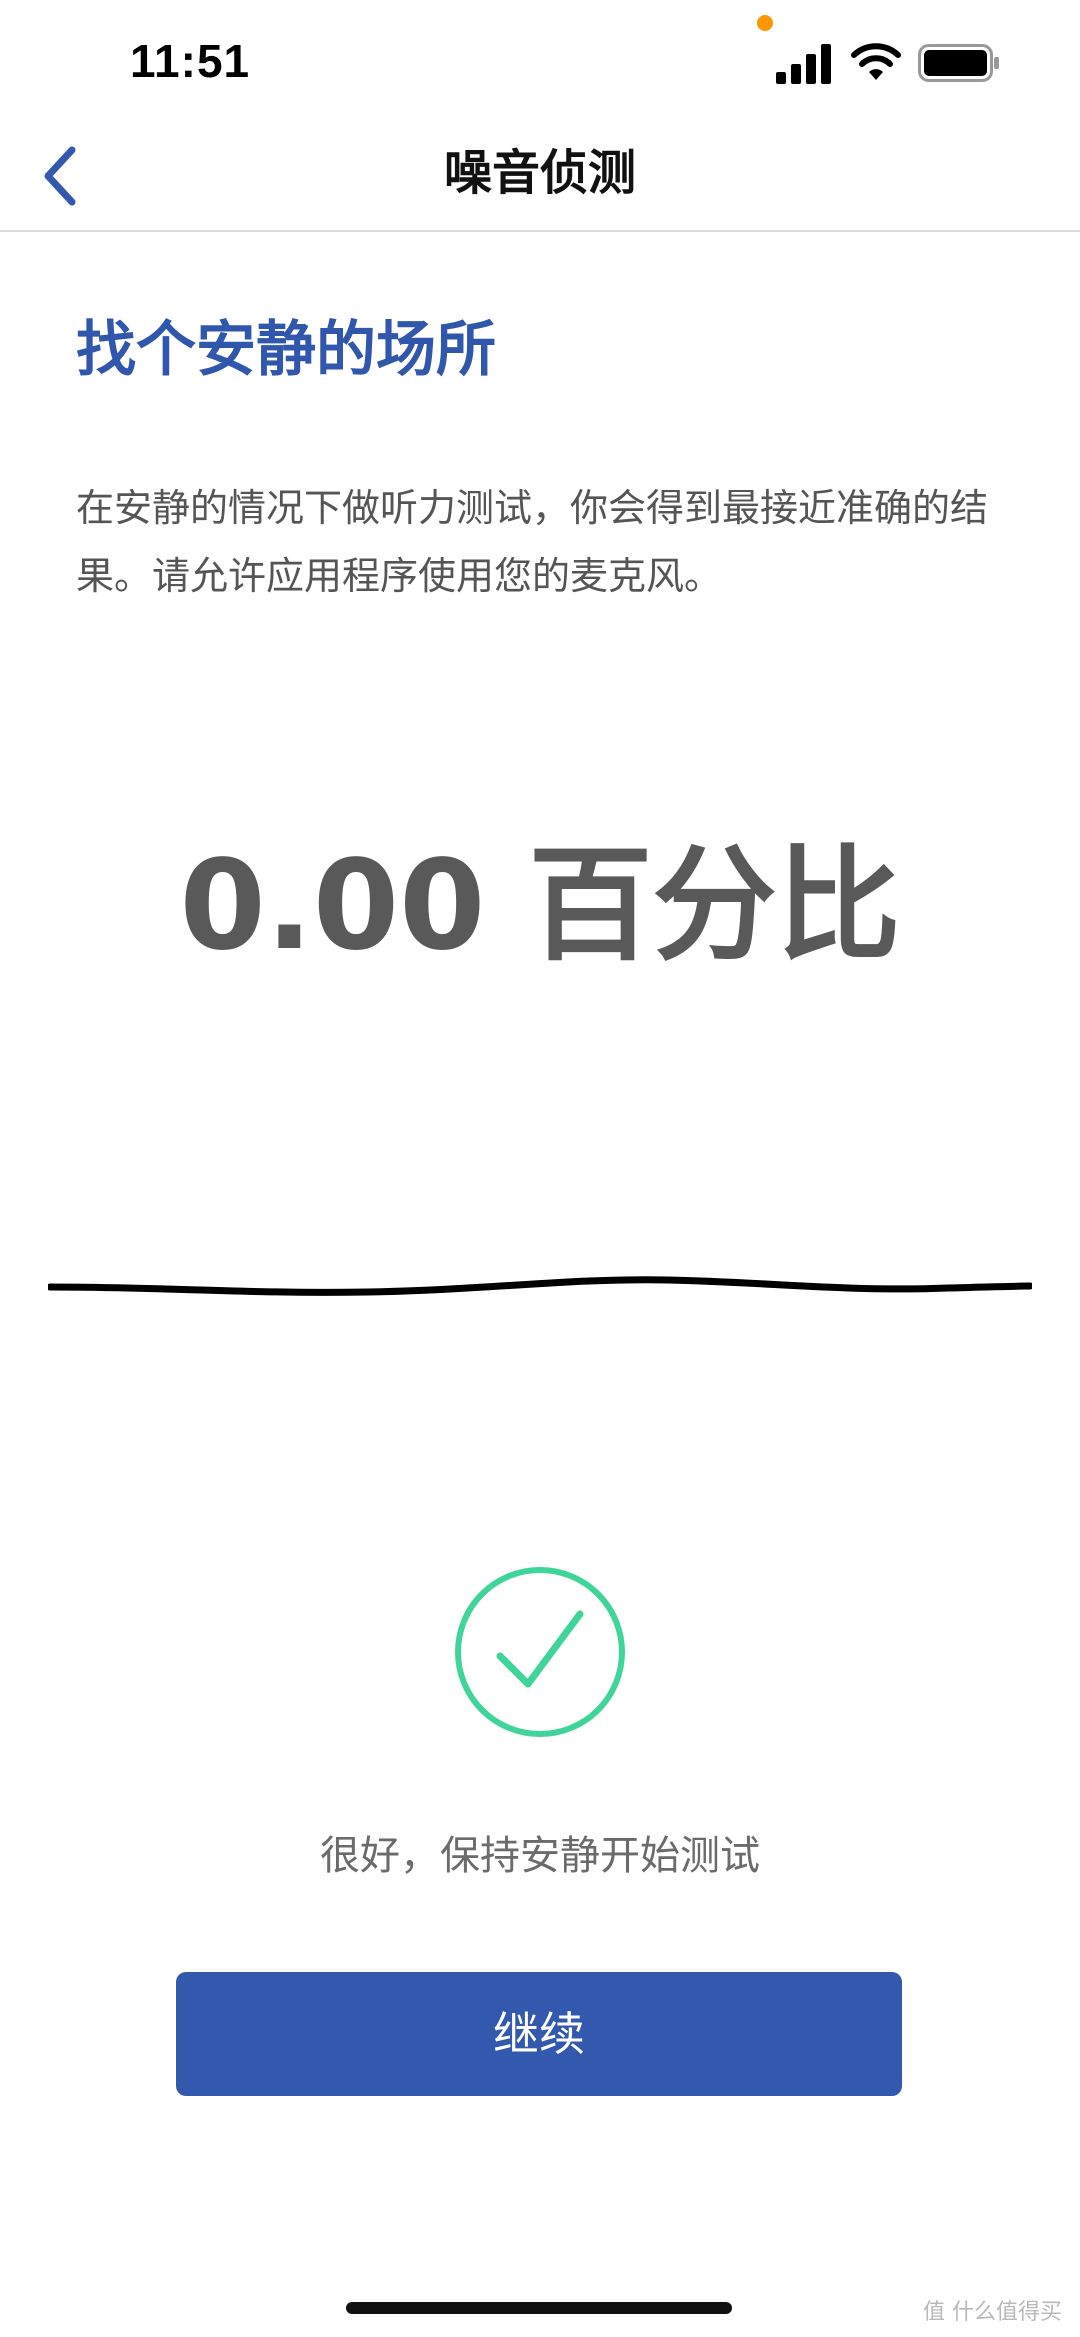 The image size is (1080, 2337). What do you see at coordinates (540, 60) in the screenshot?
I see `status-bar: 11:51` at bounding box center [540, 60].